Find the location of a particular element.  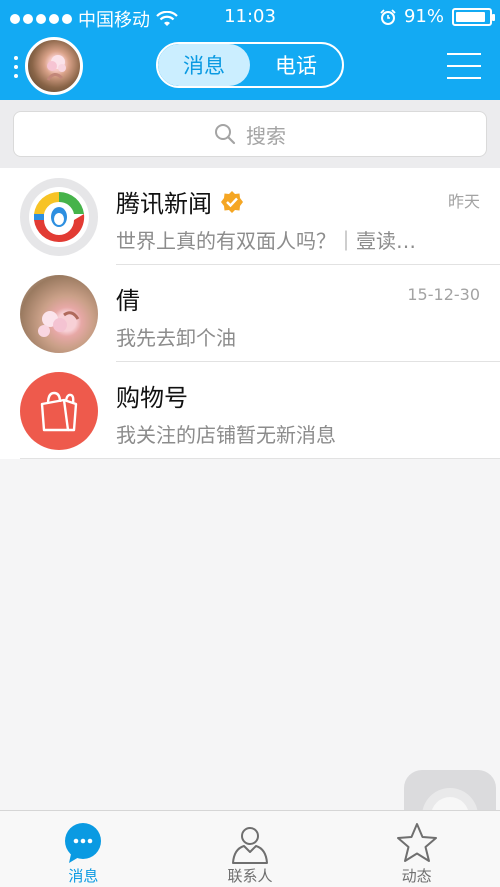

tab-contacts: 联系人 is located at coordinates (250, 849).